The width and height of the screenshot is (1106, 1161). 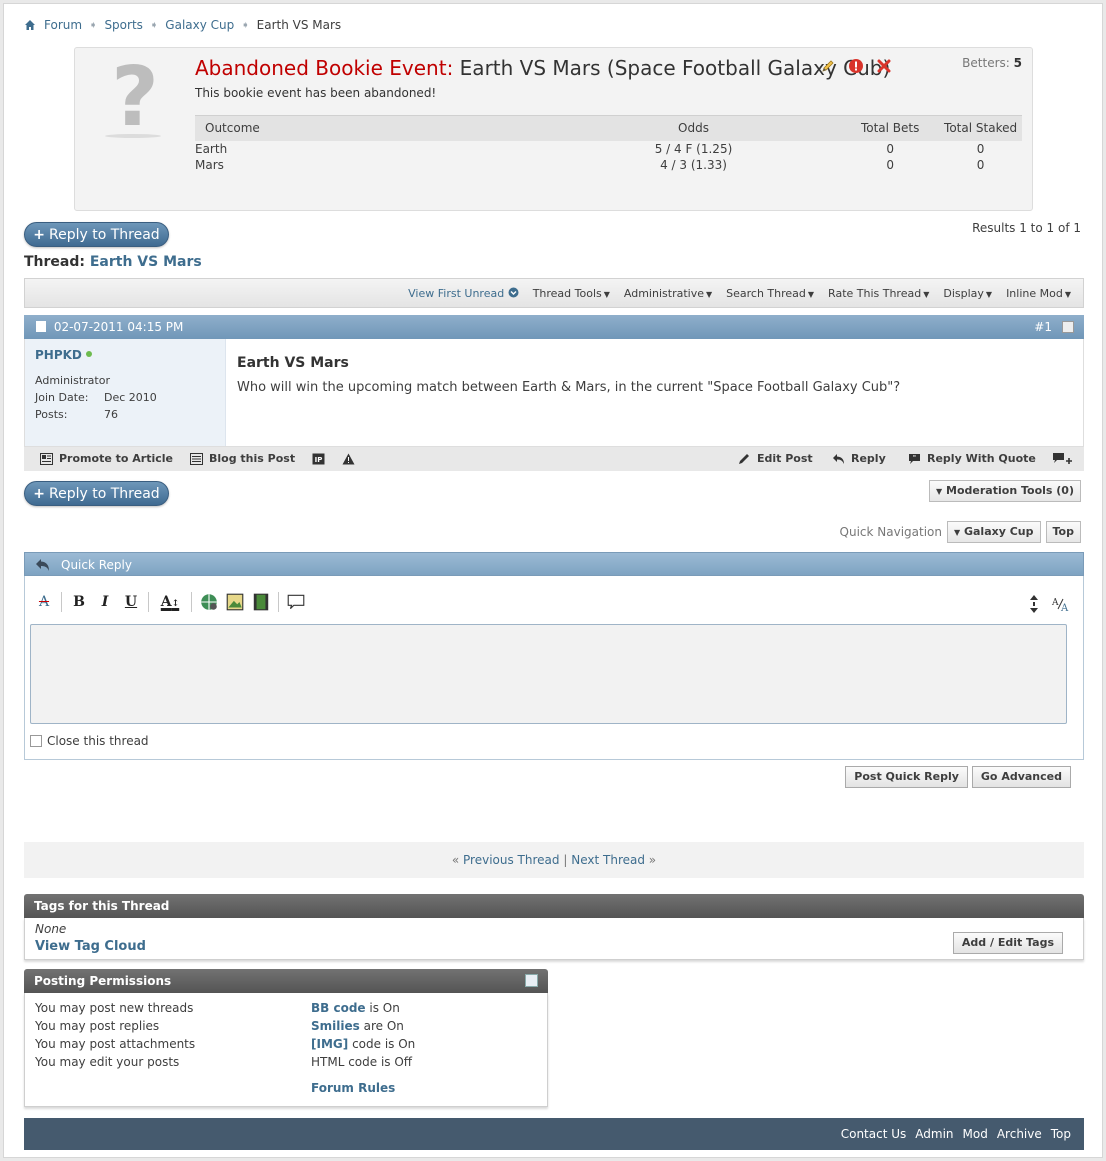 I want to click on quote-bubble-icon, so click(x=296, y=602).